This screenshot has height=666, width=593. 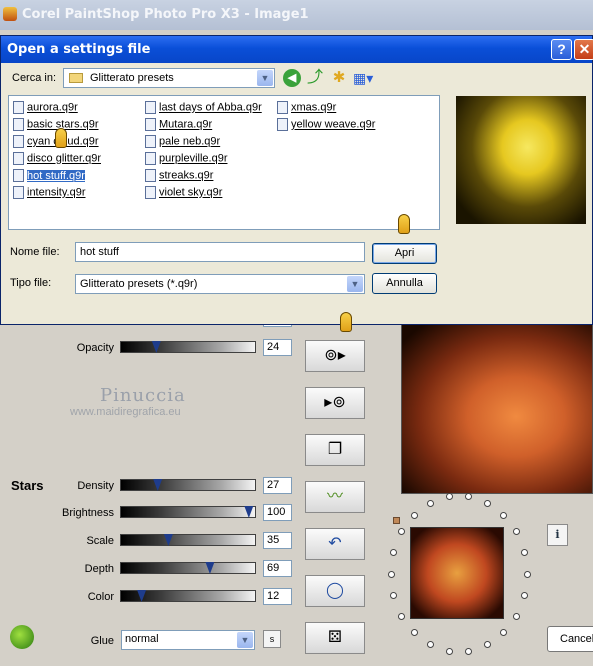 What do you see at coordinates (210, 568) in the screenshot?
I see `depth-thumb` at bounding box center [210, 568].